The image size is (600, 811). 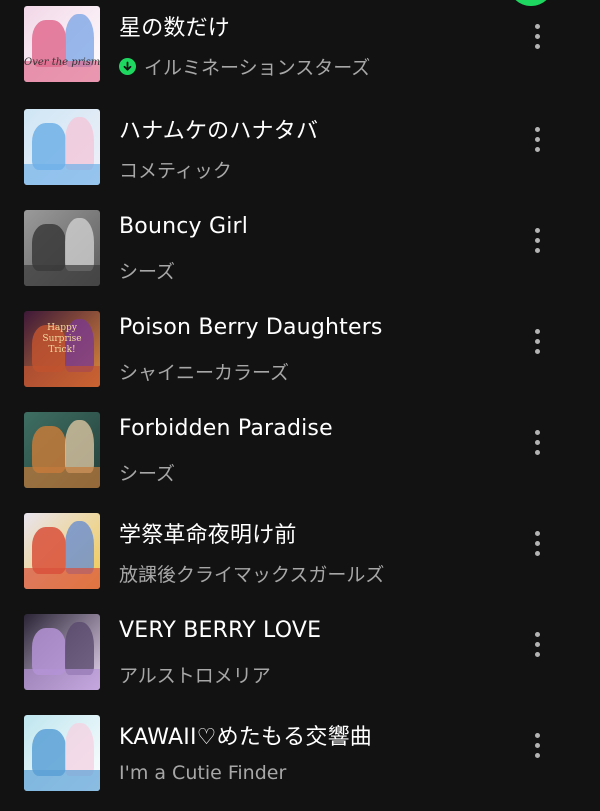 What do you see at coordinates (300, 49) in the screenshot?
I see `track-row: Over the prism 星の数だけイルミネーションスターズ` at bounding box center [300, 49].